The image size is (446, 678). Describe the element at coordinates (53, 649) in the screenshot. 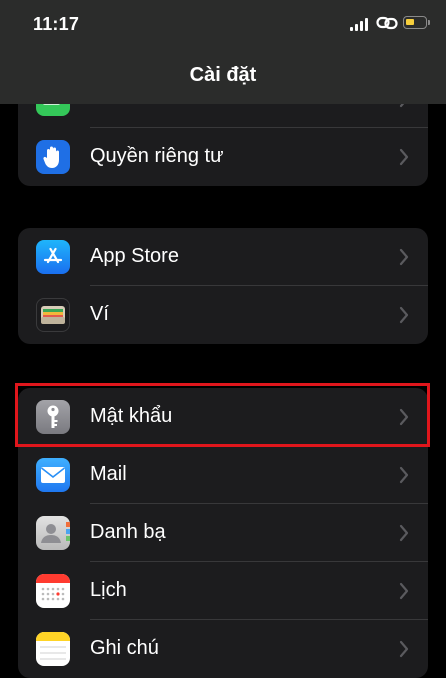

I see `notes-icon` at that location.